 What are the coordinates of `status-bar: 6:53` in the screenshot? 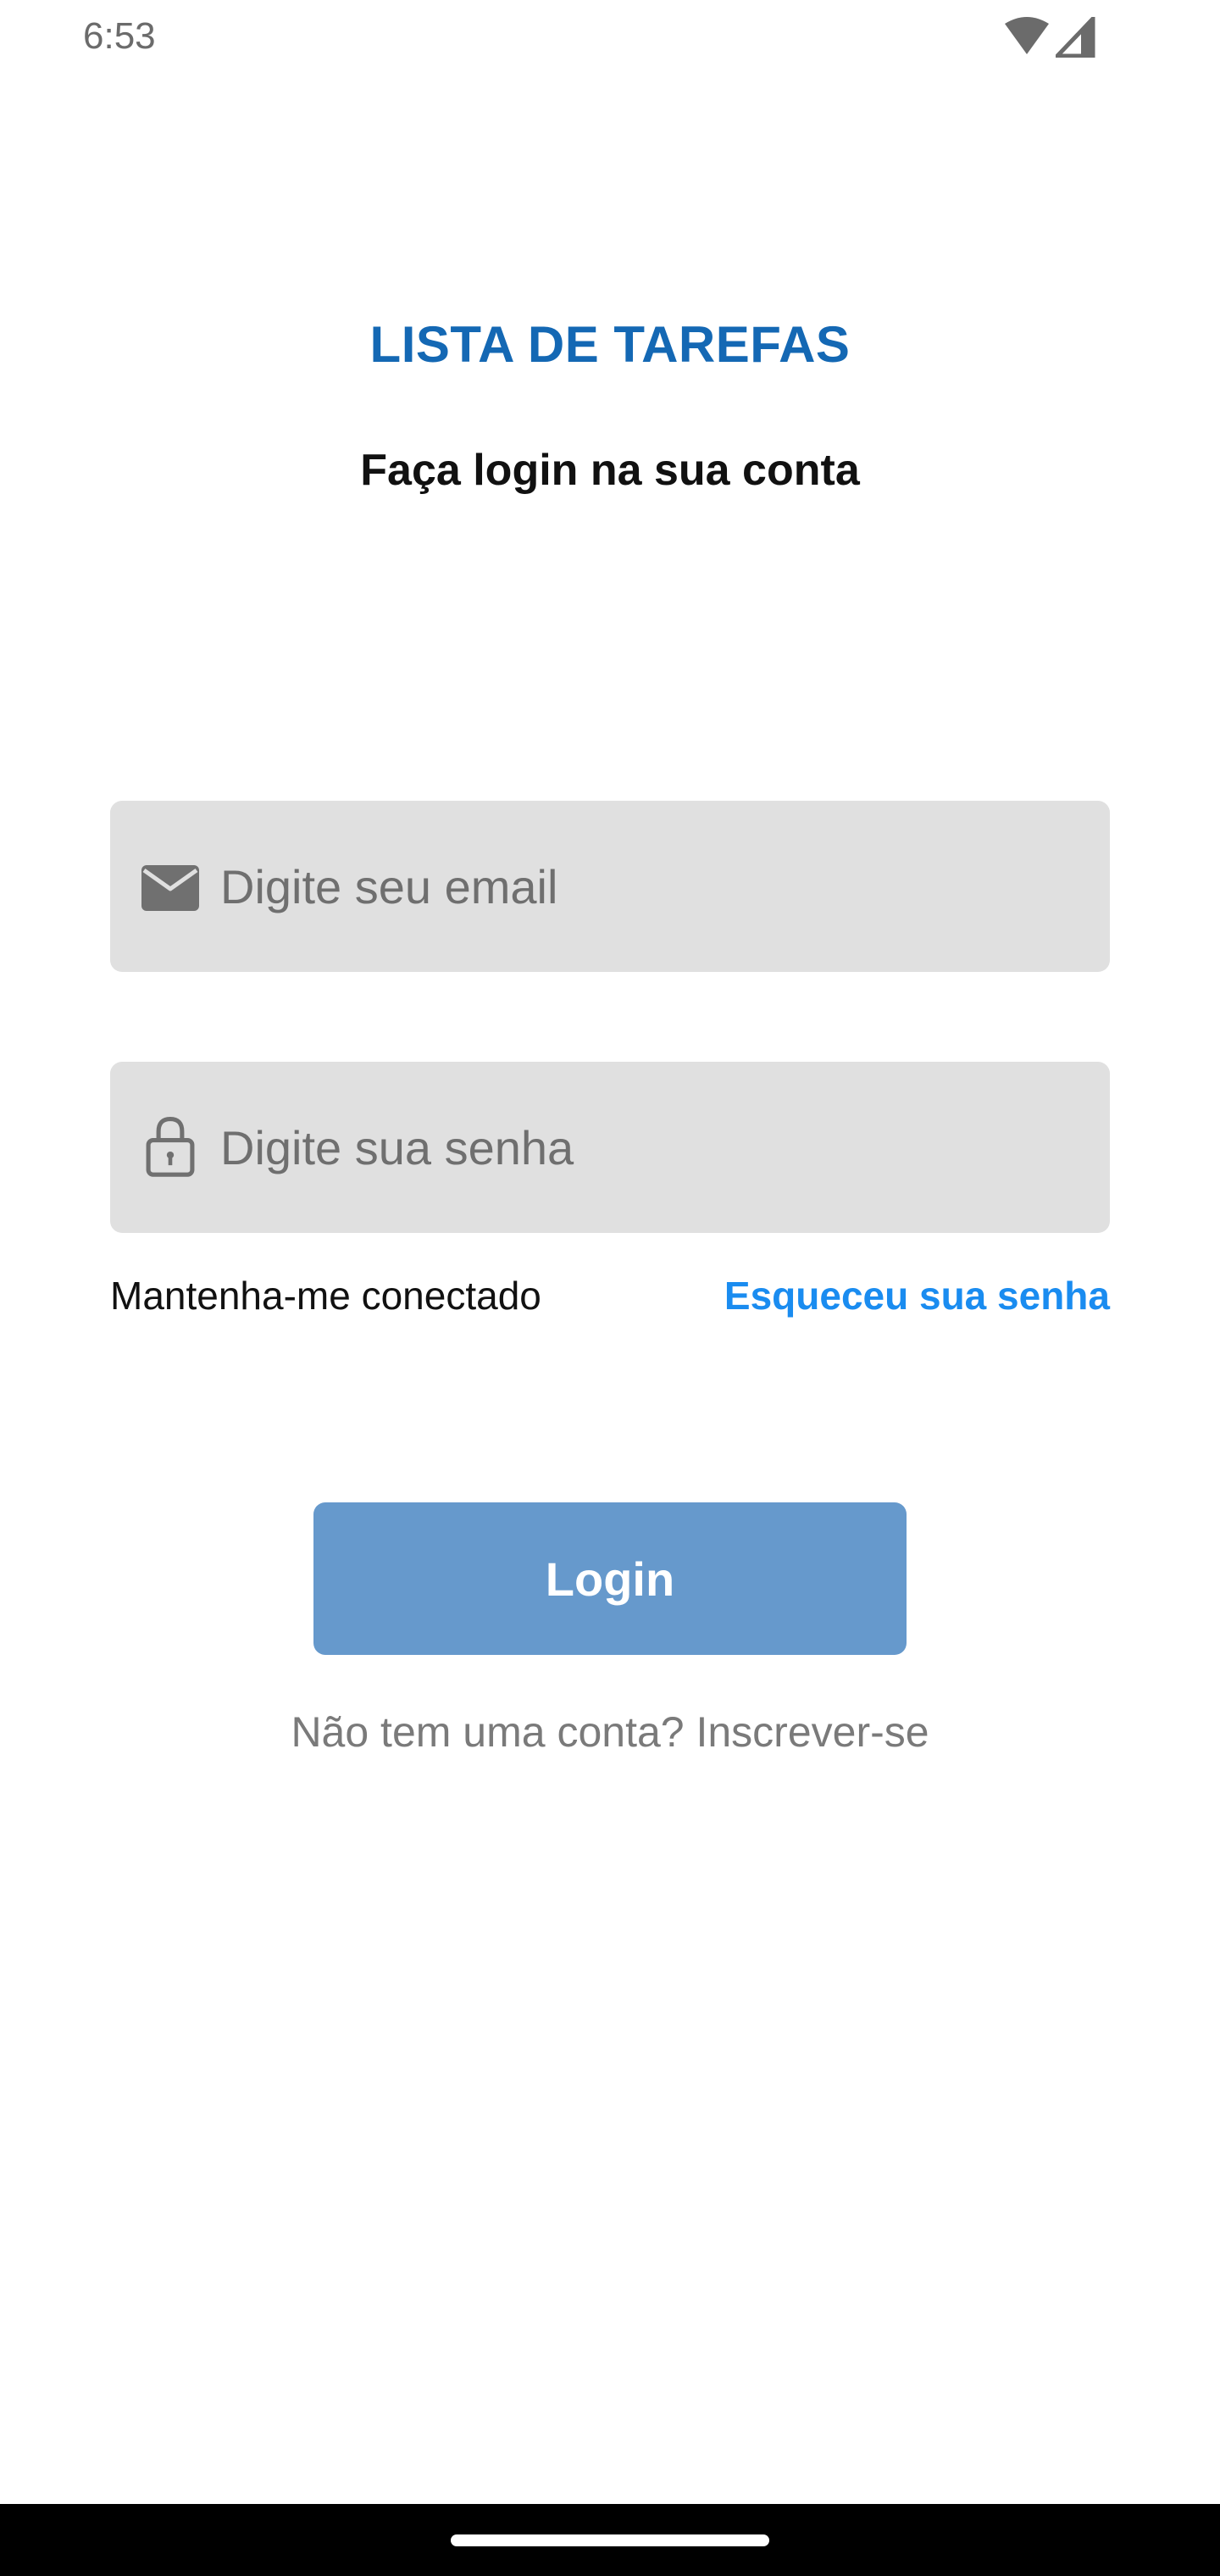 It's located at (610, 38).